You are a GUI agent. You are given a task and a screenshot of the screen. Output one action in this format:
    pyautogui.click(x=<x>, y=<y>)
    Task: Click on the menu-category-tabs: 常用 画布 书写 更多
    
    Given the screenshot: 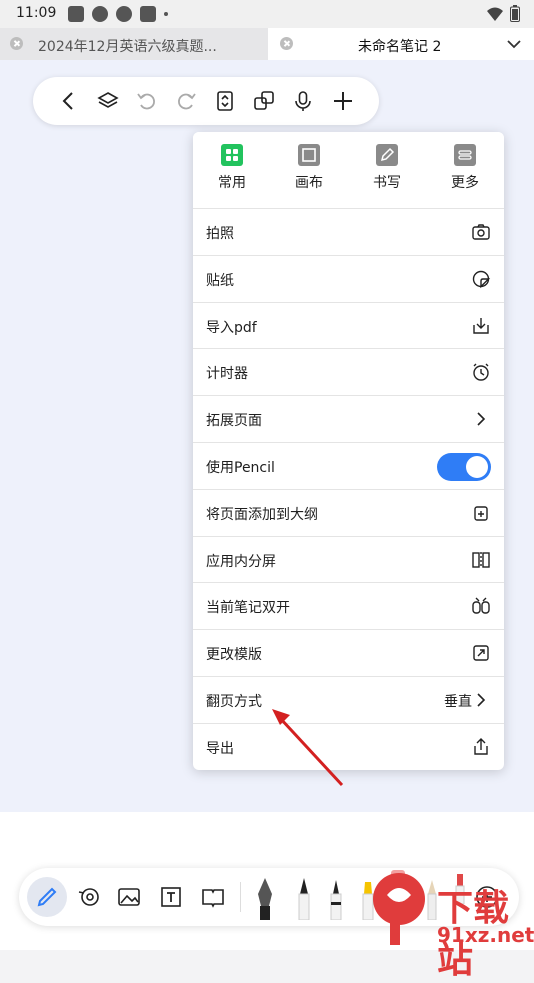 What is the action you would take?
    pyautogui.click(x=348, y=170)
    